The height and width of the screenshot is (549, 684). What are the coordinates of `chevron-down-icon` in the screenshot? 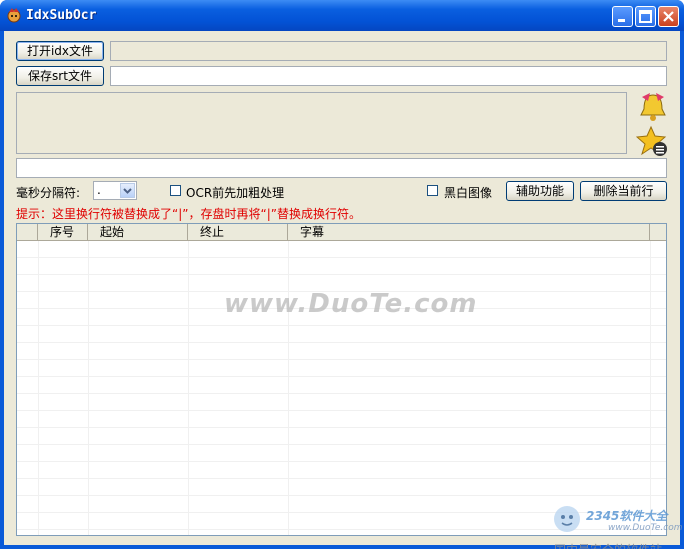 It's located at (127, 191).